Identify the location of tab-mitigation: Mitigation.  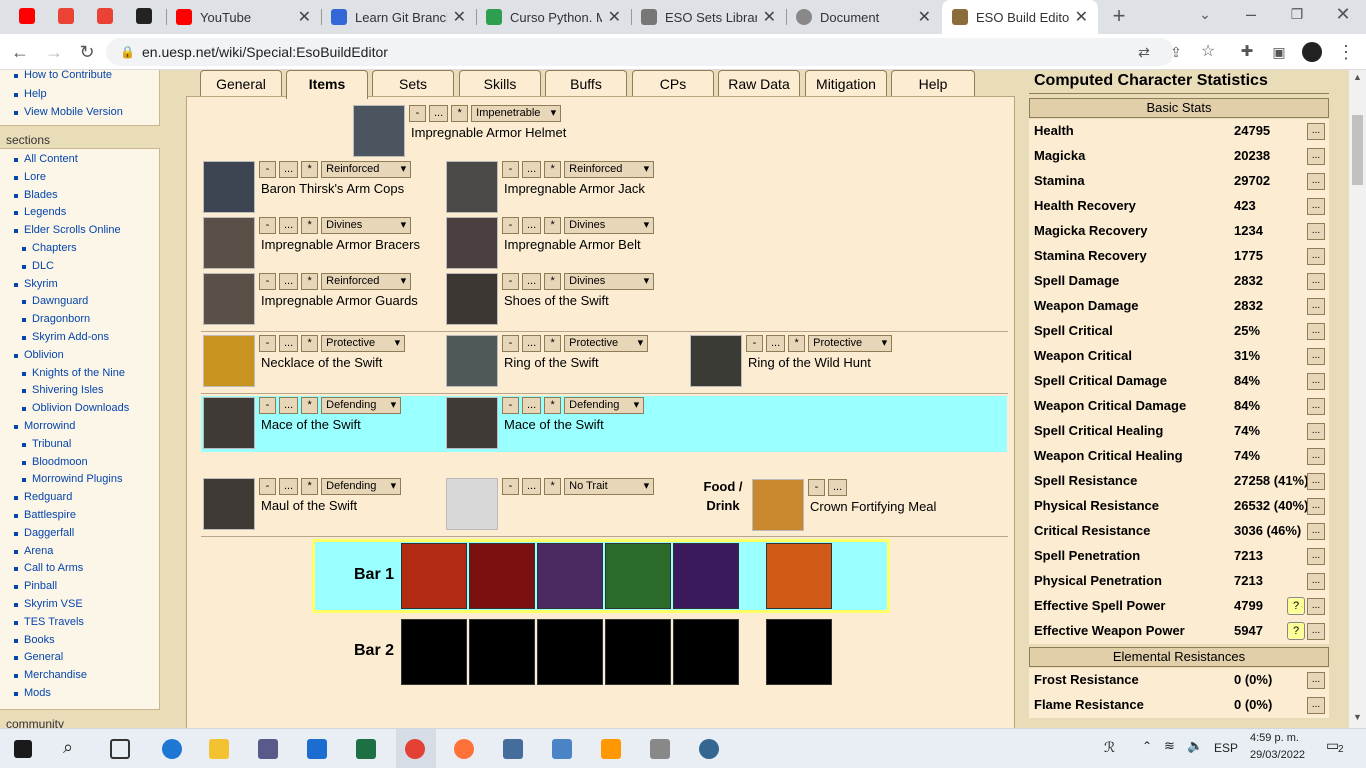
(846, 83).